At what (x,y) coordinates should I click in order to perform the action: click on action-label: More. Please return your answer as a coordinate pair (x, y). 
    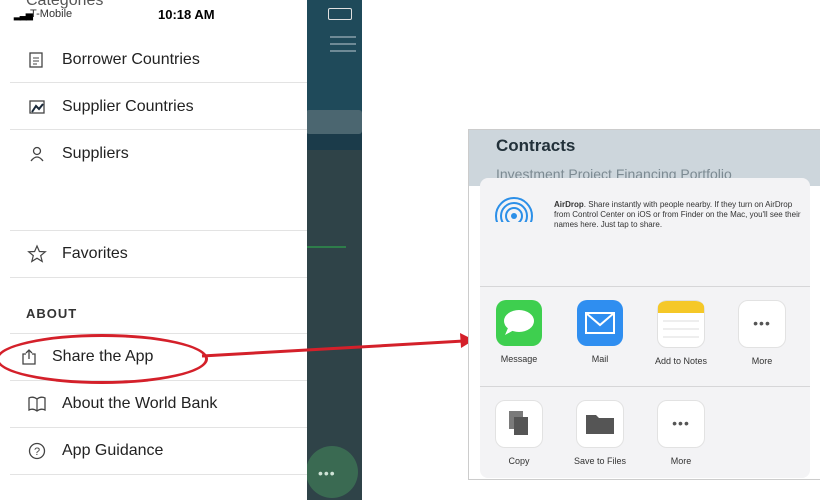
    Looking at the image, I should click on (681, 461).